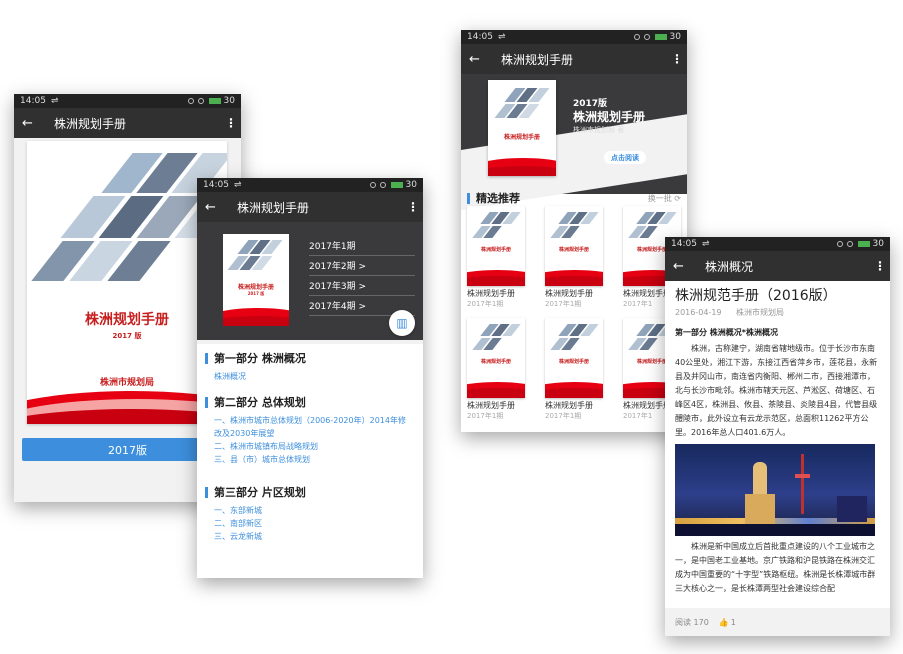 Image resolution: width=903 pixels, height=654 pixels. I want to click on refresh-link: 换一批 ⟳, so click(664, 198).